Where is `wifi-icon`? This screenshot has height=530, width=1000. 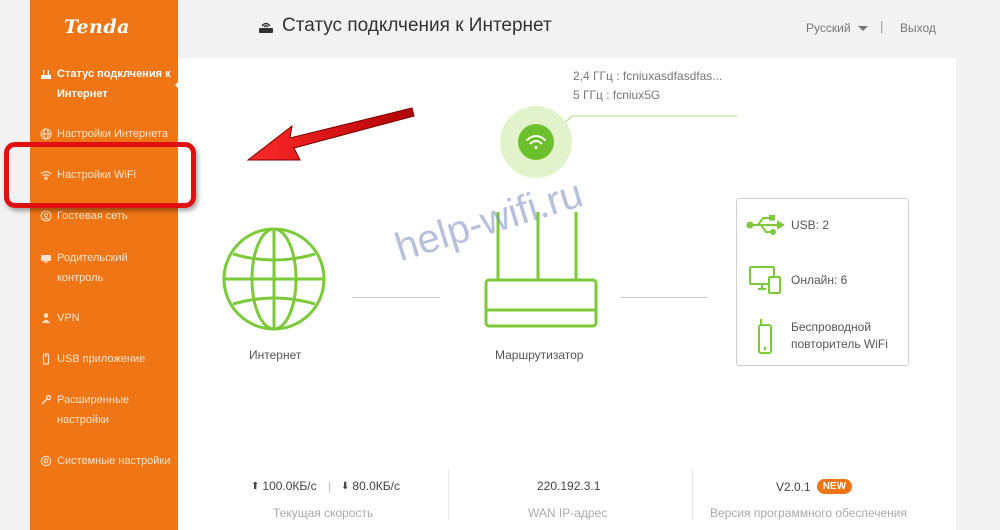
wifi-icon is located at coordinates (536, 142).